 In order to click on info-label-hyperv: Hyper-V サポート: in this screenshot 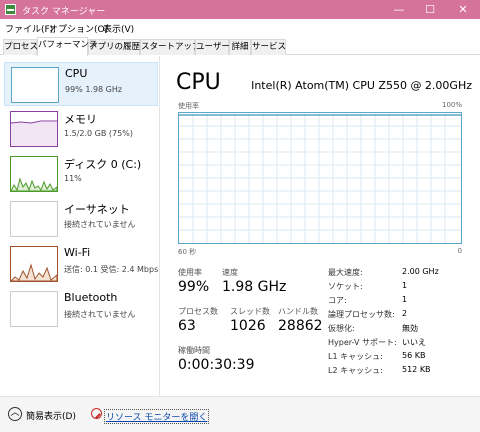, I will do `click(362, 342)`.